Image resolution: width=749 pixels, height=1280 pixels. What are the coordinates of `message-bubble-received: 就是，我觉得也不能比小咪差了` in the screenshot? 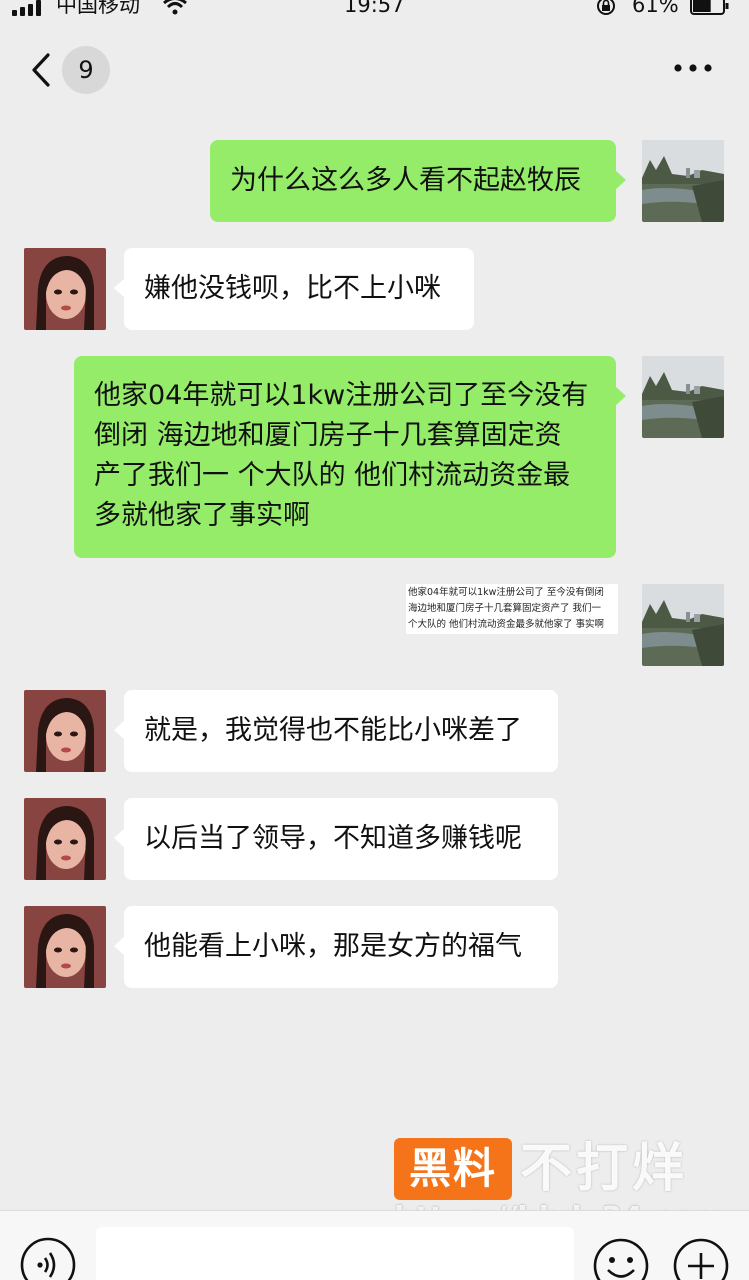 It's located at (336, 731).